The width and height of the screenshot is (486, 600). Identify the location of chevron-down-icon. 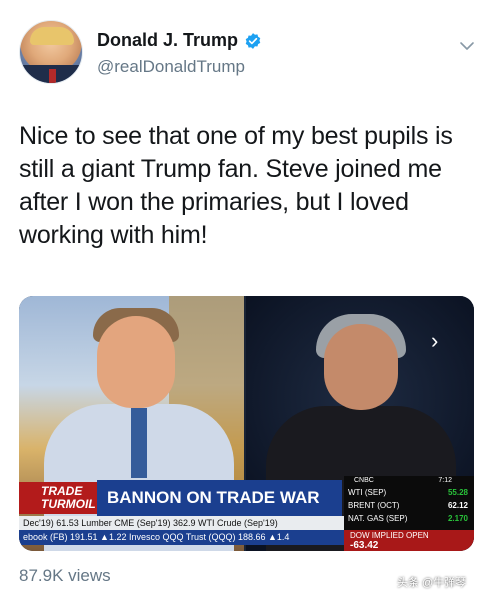
(467, 46).